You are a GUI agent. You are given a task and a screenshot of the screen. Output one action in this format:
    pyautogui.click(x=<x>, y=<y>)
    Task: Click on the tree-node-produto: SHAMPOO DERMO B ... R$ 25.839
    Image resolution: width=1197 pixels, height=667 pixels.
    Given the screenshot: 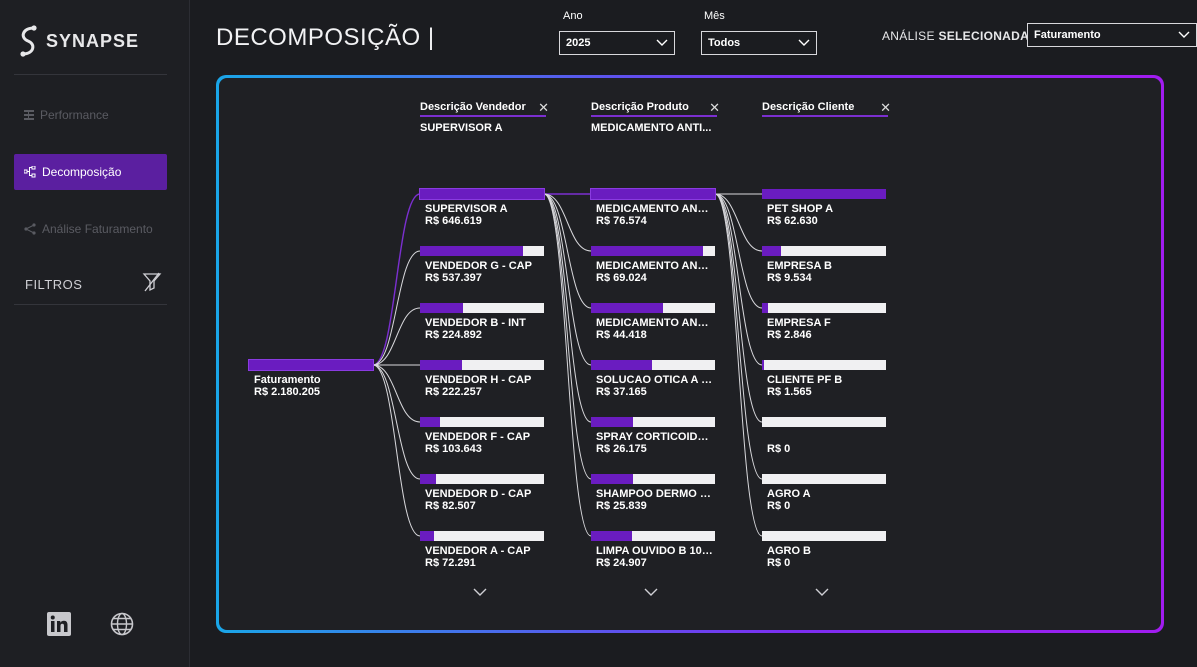 What is the action you would take?
    pyautogui.click(x=654, y=493)
    